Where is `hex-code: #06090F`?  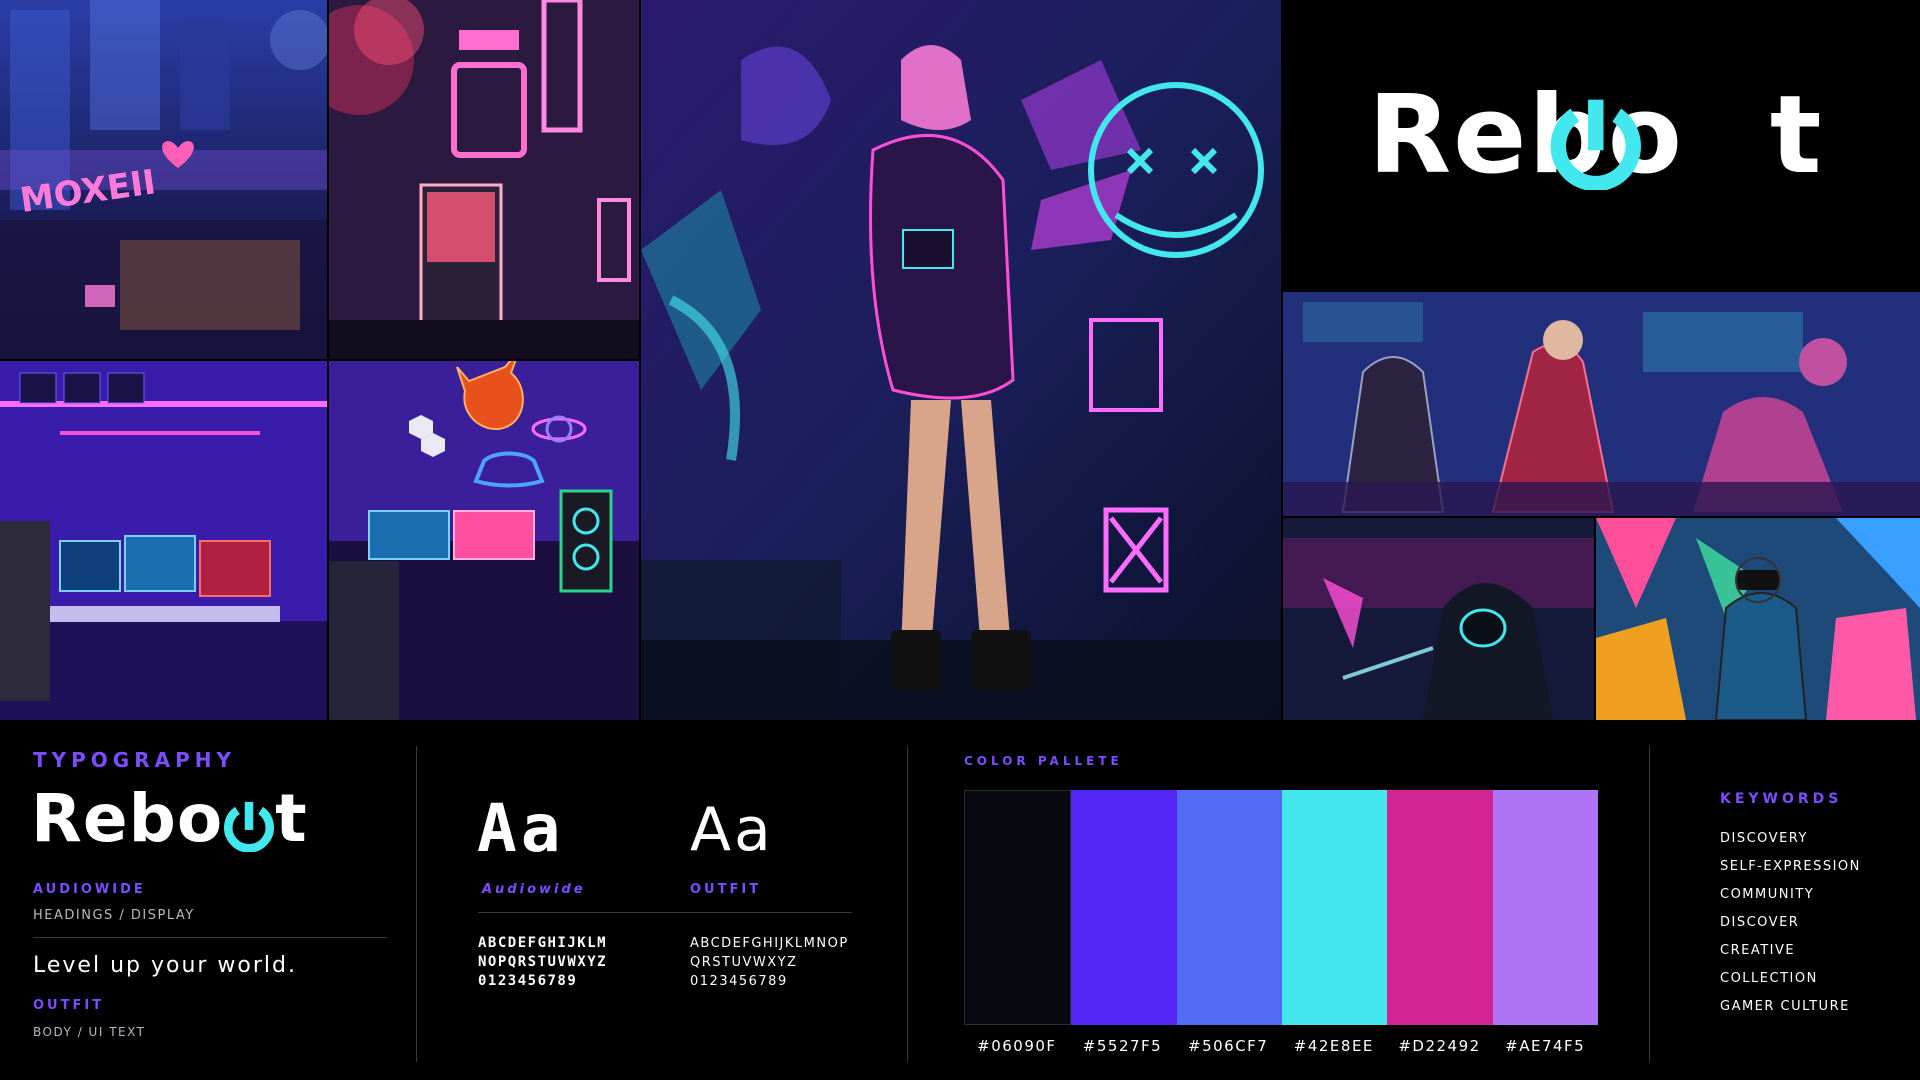 hex-code: #06090F is located at coordinates (1017, 1046).